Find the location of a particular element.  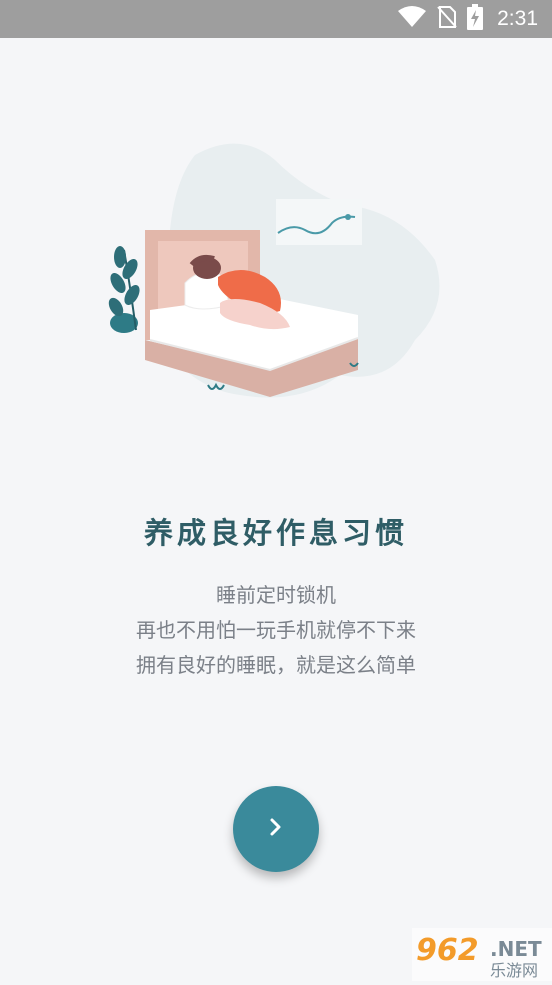

description-line: 睡前定时锁机 is located at coordinates (276, 595).